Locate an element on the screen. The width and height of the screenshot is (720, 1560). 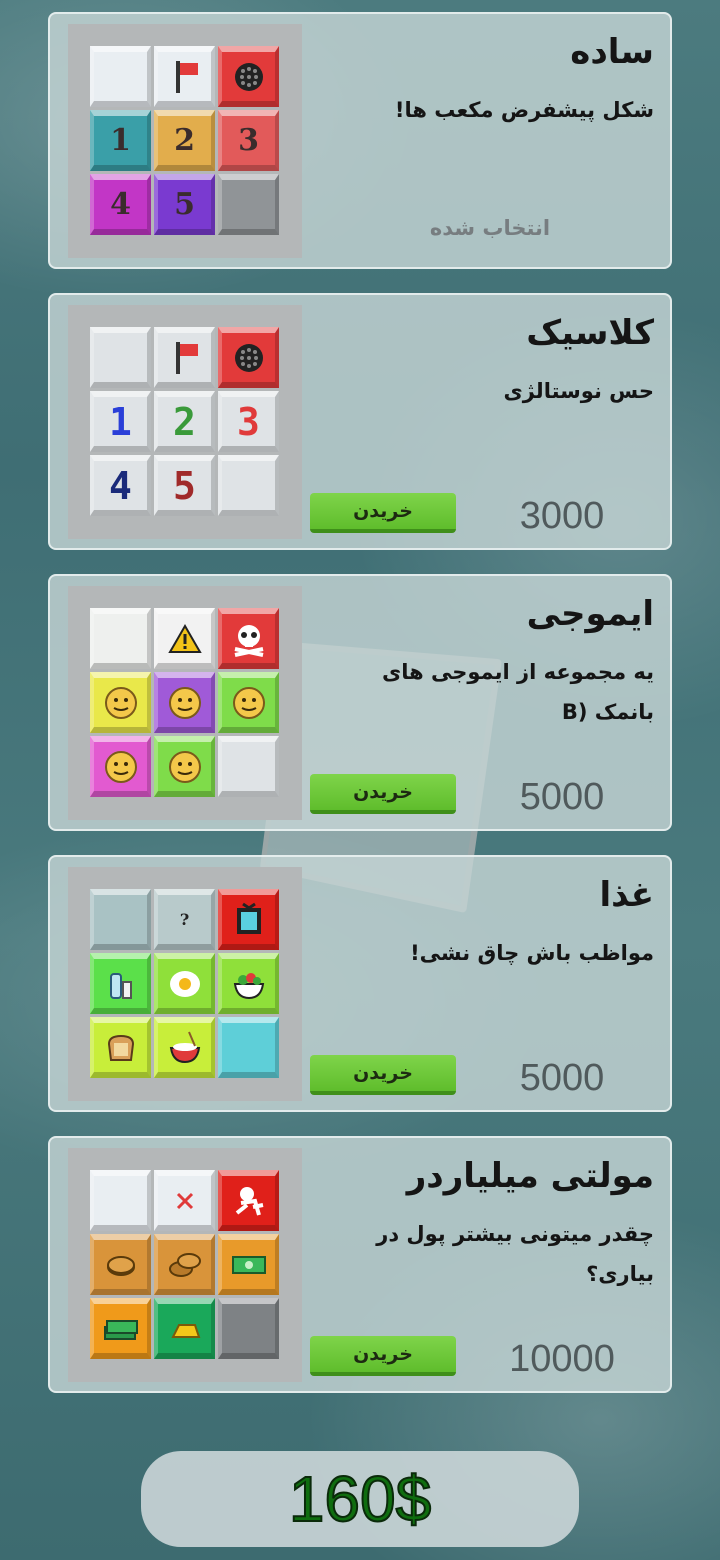
skin-title: مولتی میلیاردر is located at coordinates (530, 1176).